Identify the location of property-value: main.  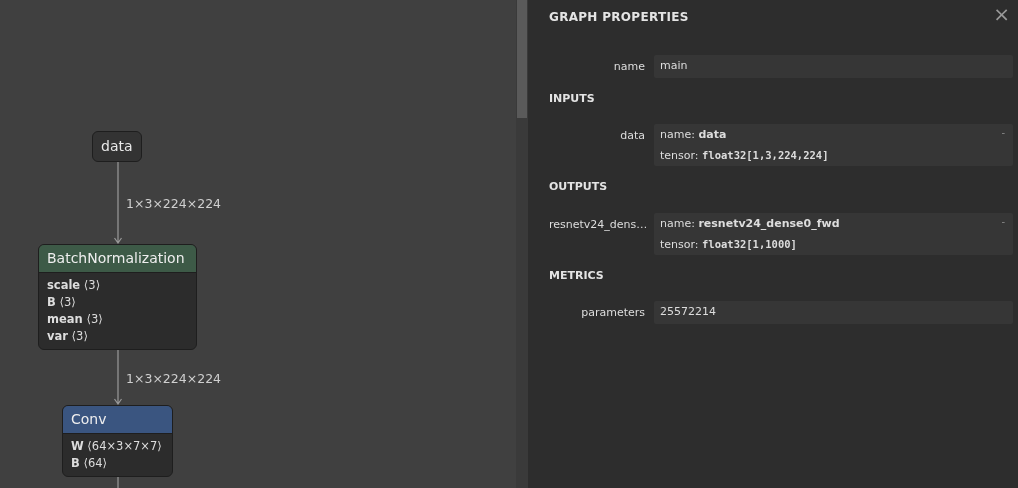
(833, 66).